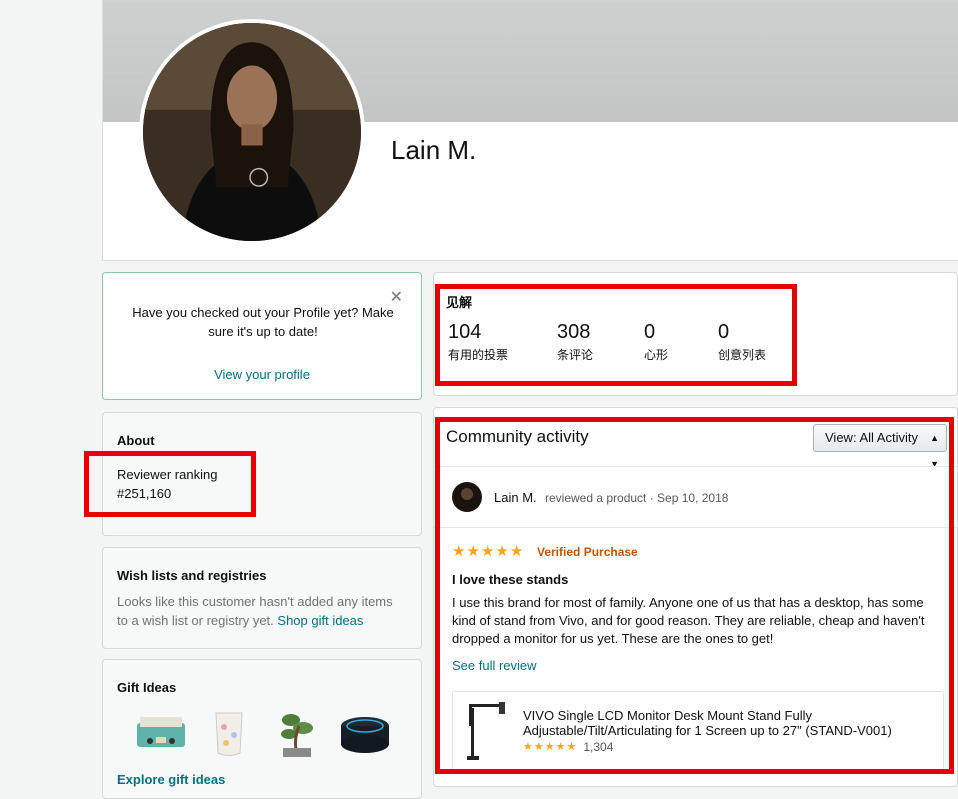 This screenshot has width=958, height=799. I want to click on smart-speaker-icon, so click(365, 734).